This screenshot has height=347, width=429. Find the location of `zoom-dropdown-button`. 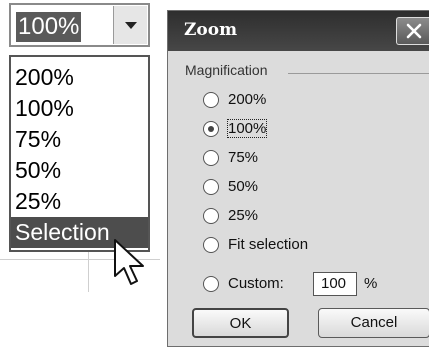

zoom-dropdown-button is located at coordinates (130, 25).